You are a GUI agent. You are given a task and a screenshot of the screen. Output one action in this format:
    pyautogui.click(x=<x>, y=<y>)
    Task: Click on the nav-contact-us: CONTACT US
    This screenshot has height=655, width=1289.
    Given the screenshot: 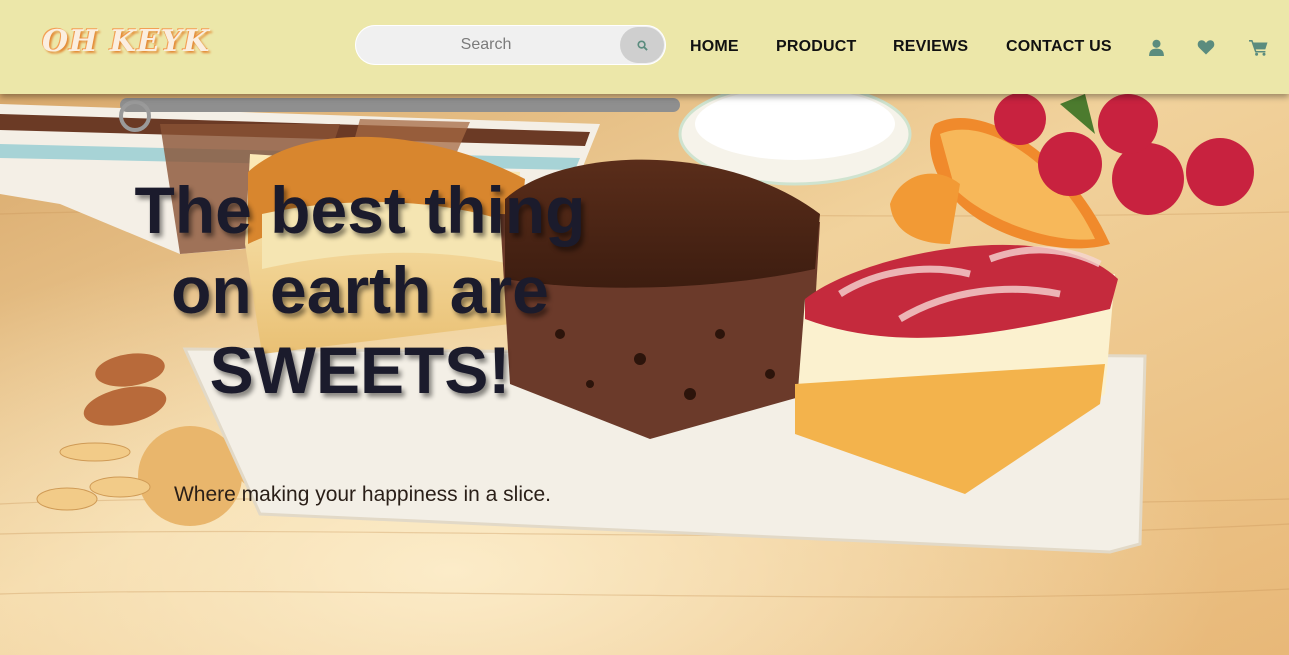 What is the action you would take?
    pyautogui.click(x=1059, y=47)
    